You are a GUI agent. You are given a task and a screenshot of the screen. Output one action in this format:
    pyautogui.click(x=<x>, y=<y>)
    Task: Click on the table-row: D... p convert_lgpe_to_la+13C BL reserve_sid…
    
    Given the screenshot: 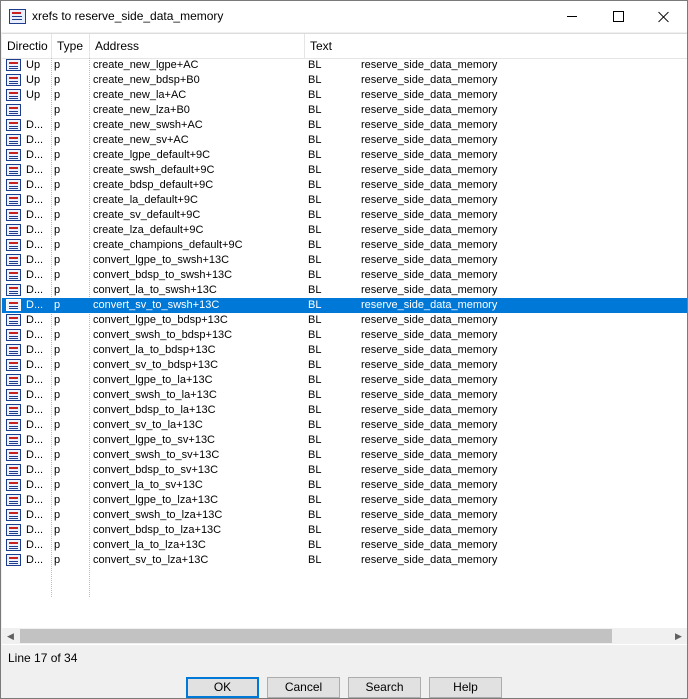 What is the action you would take?
    pyautogui.click(x=344, y=380)
    